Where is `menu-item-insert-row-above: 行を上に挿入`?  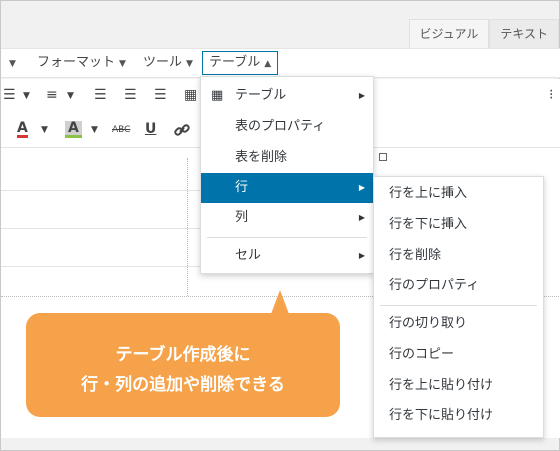
menu-item-insert-row-above: 行を上に挿入 is located at coordinates (458, 194).